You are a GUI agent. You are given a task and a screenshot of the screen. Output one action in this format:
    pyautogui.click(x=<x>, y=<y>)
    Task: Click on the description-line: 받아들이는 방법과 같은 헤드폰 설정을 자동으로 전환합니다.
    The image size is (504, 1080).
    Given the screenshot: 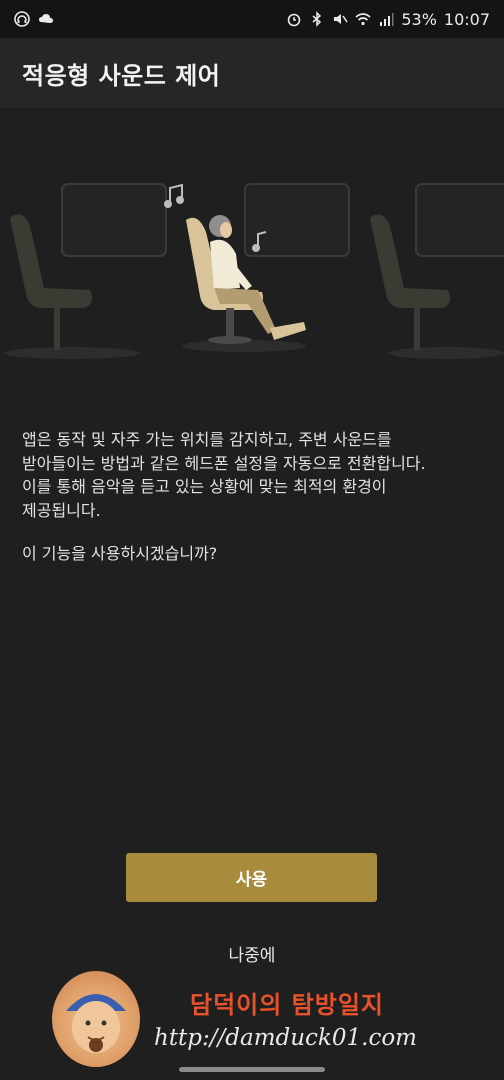 What is the action you would take?
    pyautogui.click(x=224, y=463)
    